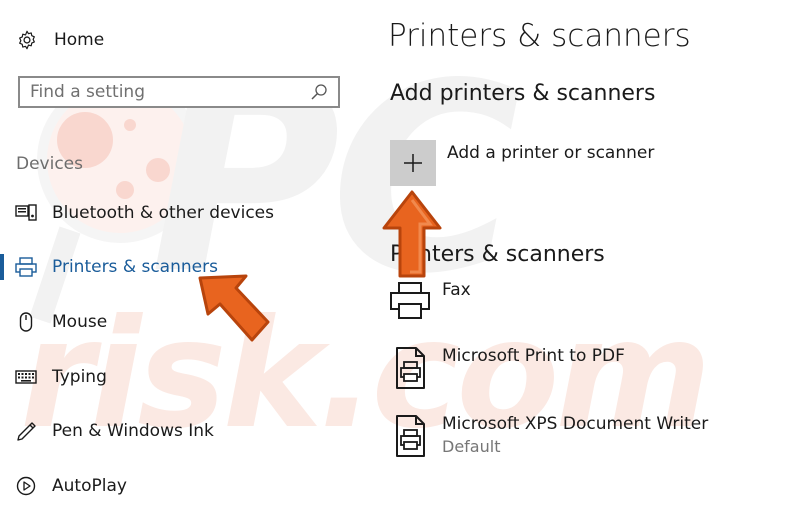  I want to click on search-input: Find a setting, so click(170, 92).